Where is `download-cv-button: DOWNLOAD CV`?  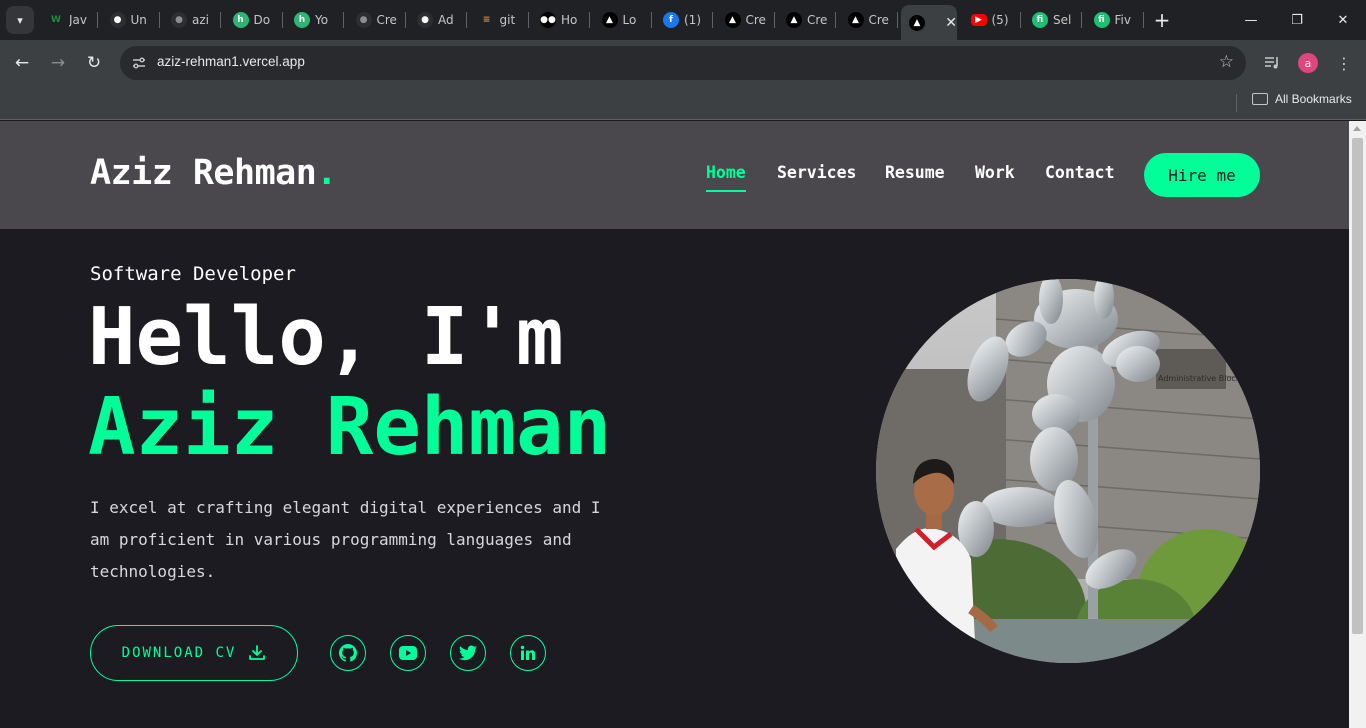
download-cv-button: DOWNLOAD CV is located at coordinates (194, 653).